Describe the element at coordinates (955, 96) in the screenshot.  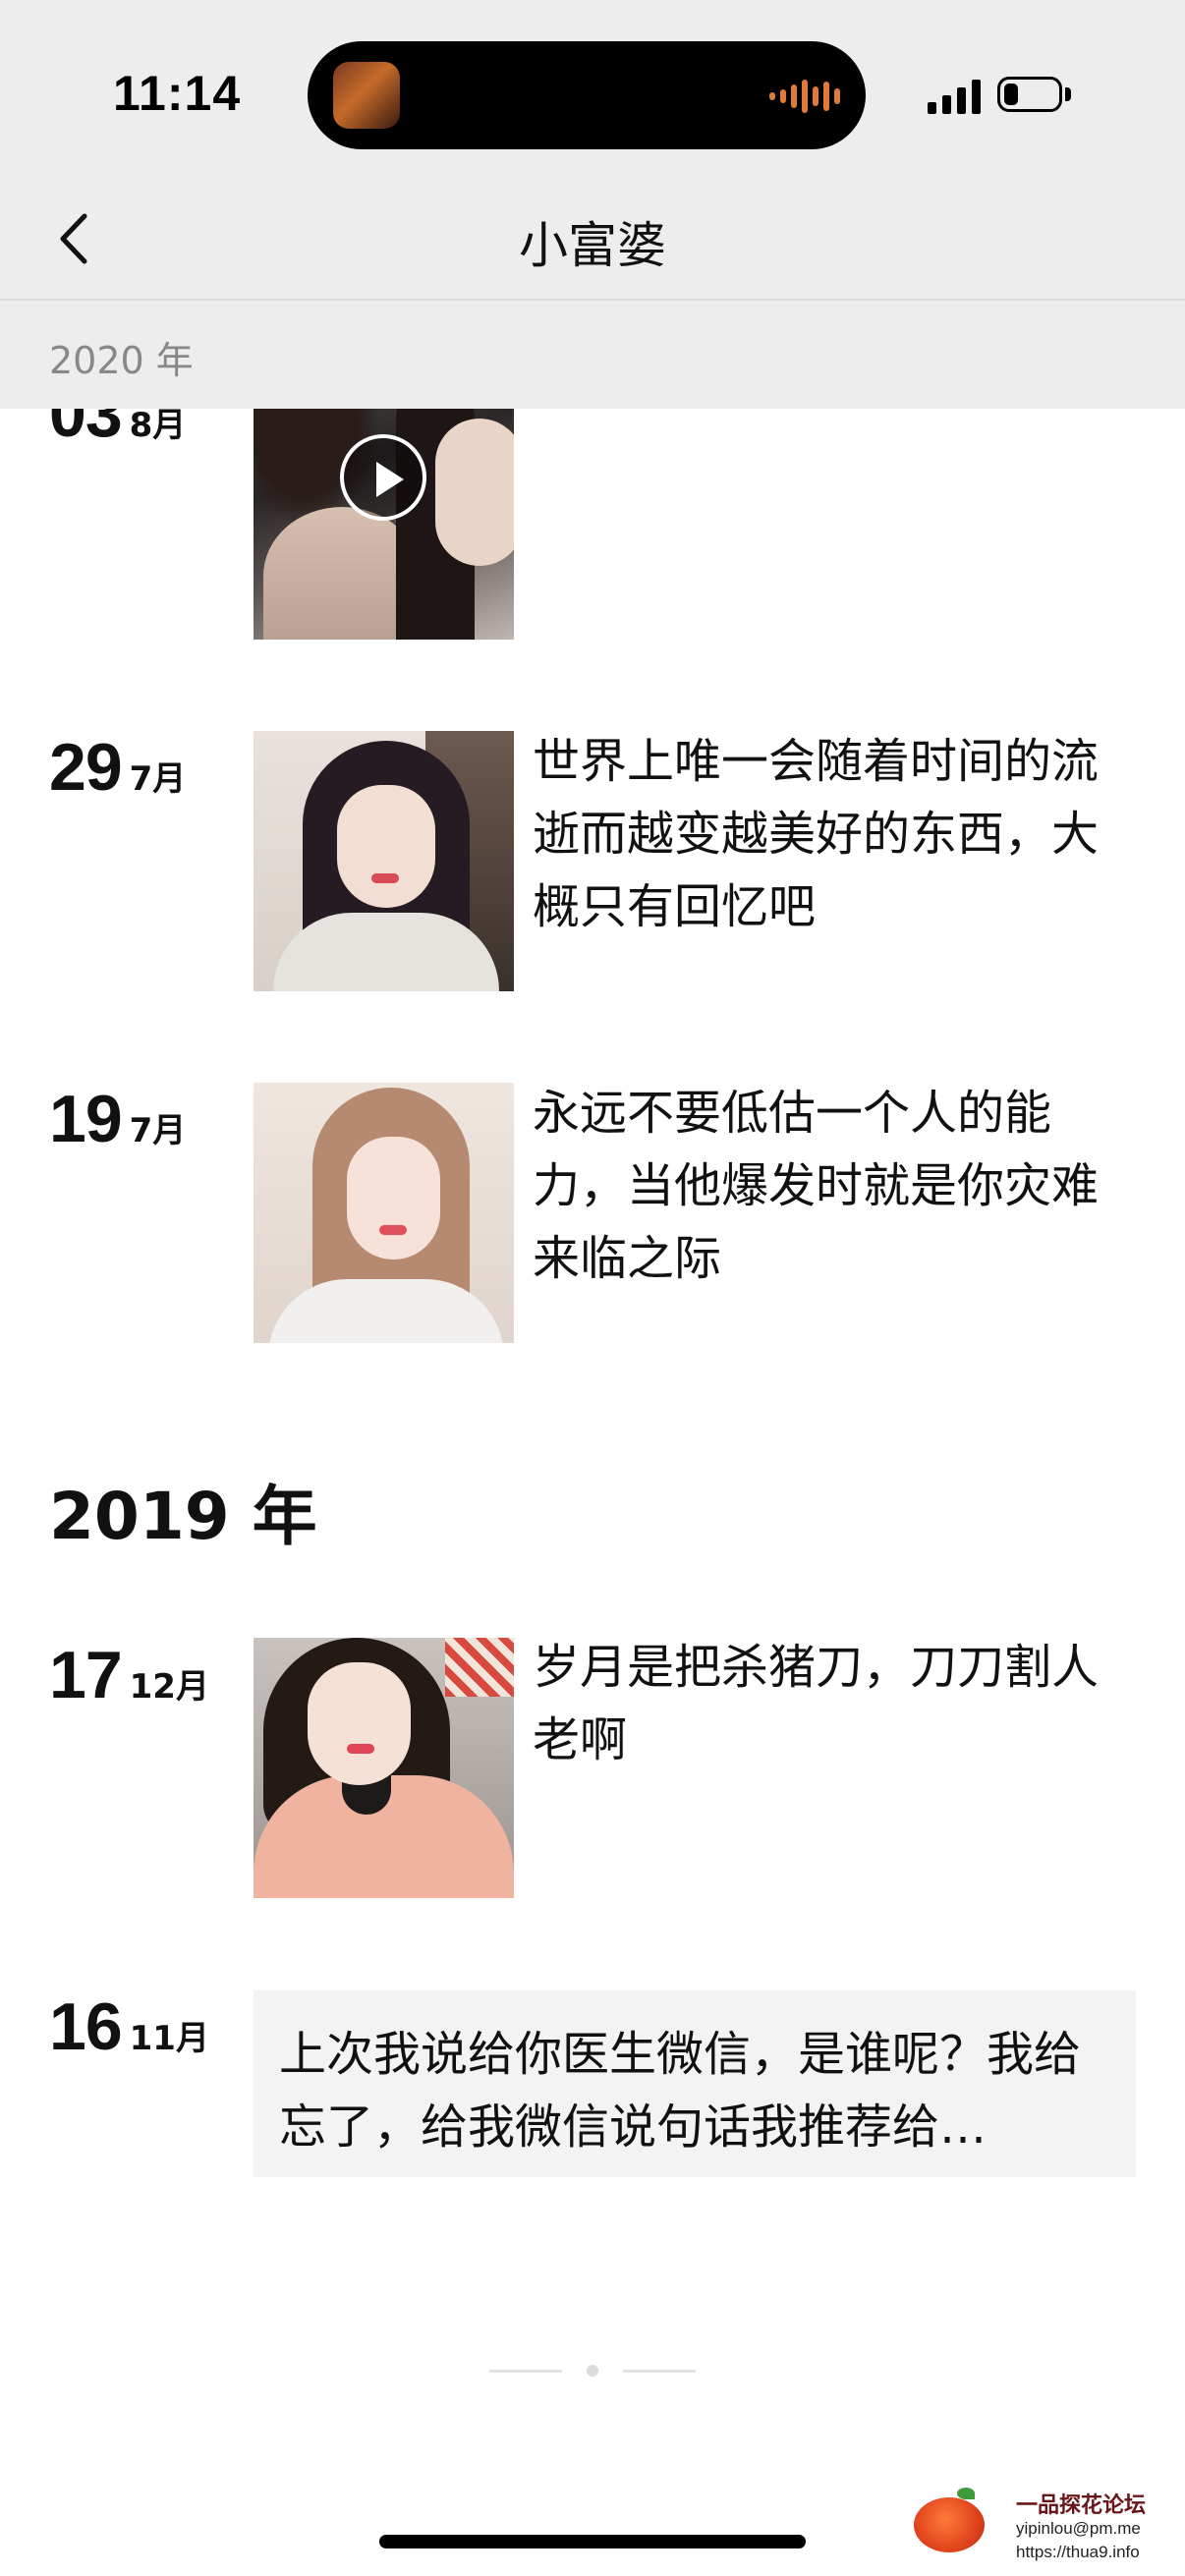
I see `cellular-signal-icon` at that location.